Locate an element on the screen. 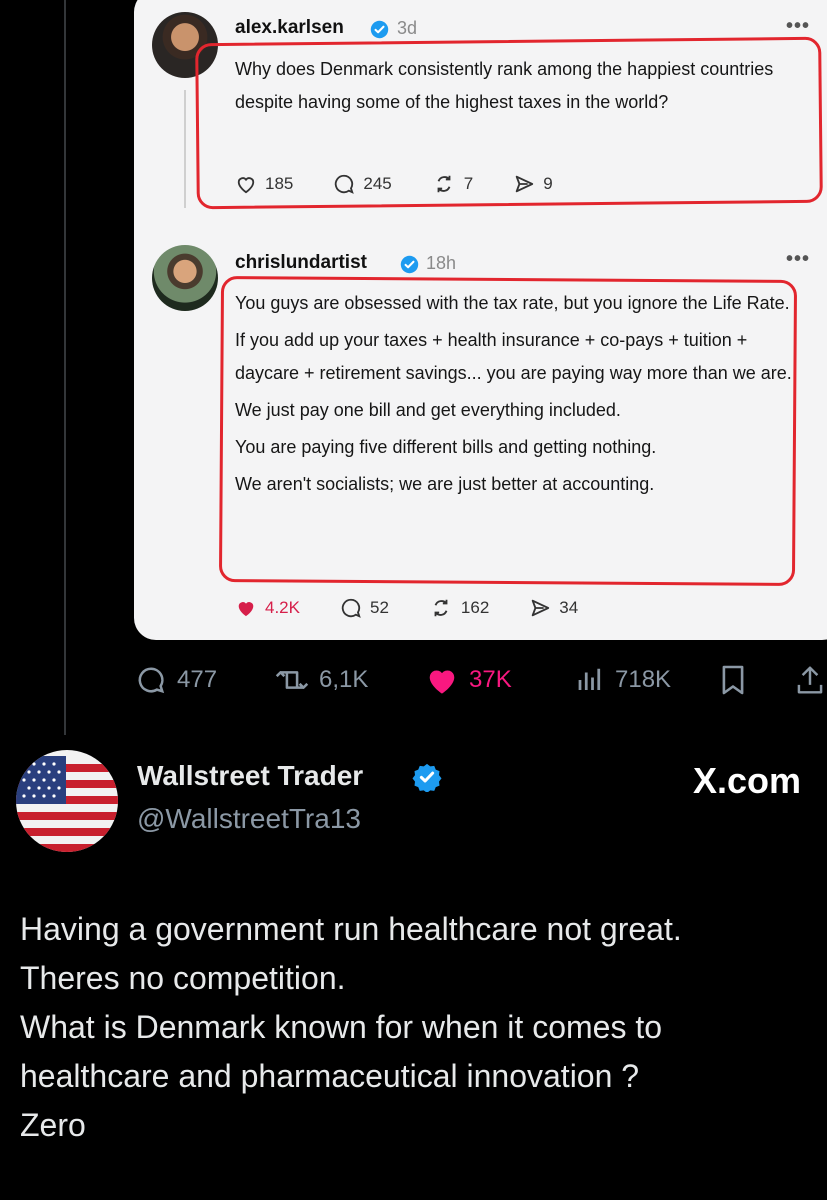  avatar-chrislundartist is located at coordinates (185, 278).